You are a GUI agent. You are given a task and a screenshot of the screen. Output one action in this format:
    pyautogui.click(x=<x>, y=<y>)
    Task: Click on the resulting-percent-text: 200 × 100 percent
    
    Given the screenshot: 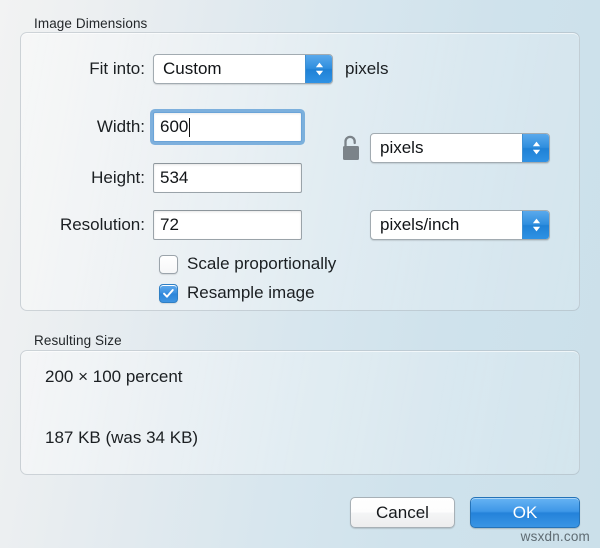 What is the action you would take?
    pyautogui.click(x=114, y=376)
    